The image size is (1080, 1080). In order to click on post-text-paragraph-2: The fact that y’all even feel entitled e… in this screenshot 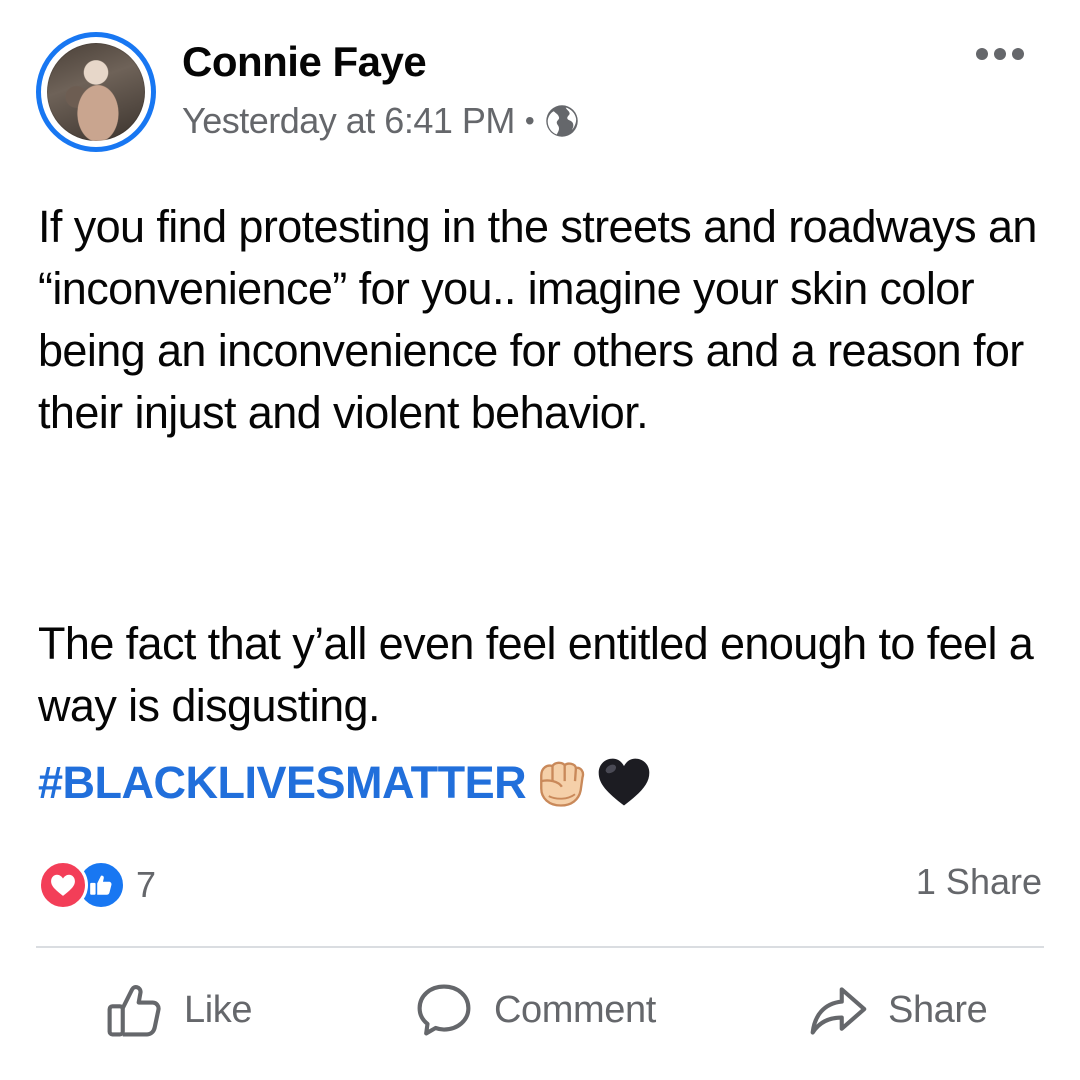, I will do `click(536, 674)`.